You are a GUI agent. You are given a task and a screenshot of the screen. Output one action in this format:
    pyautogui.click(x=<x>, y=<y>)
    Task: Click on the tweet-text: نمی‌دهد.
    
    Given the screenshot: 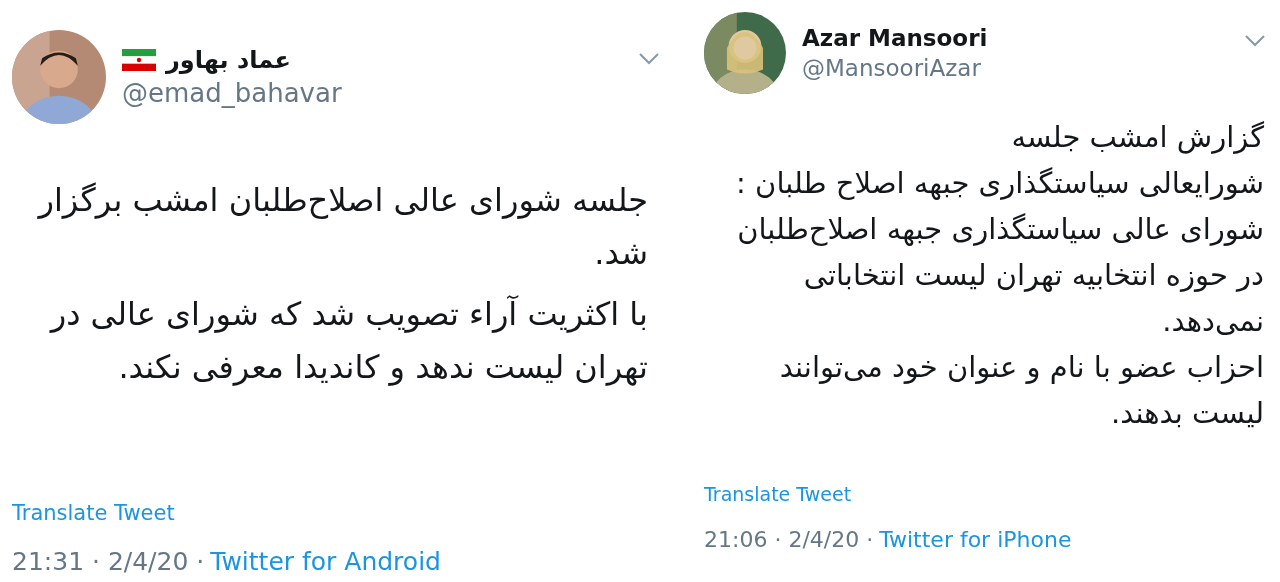 What is the action you would take?
    pyautogui.click(x=1212, y=321)
    